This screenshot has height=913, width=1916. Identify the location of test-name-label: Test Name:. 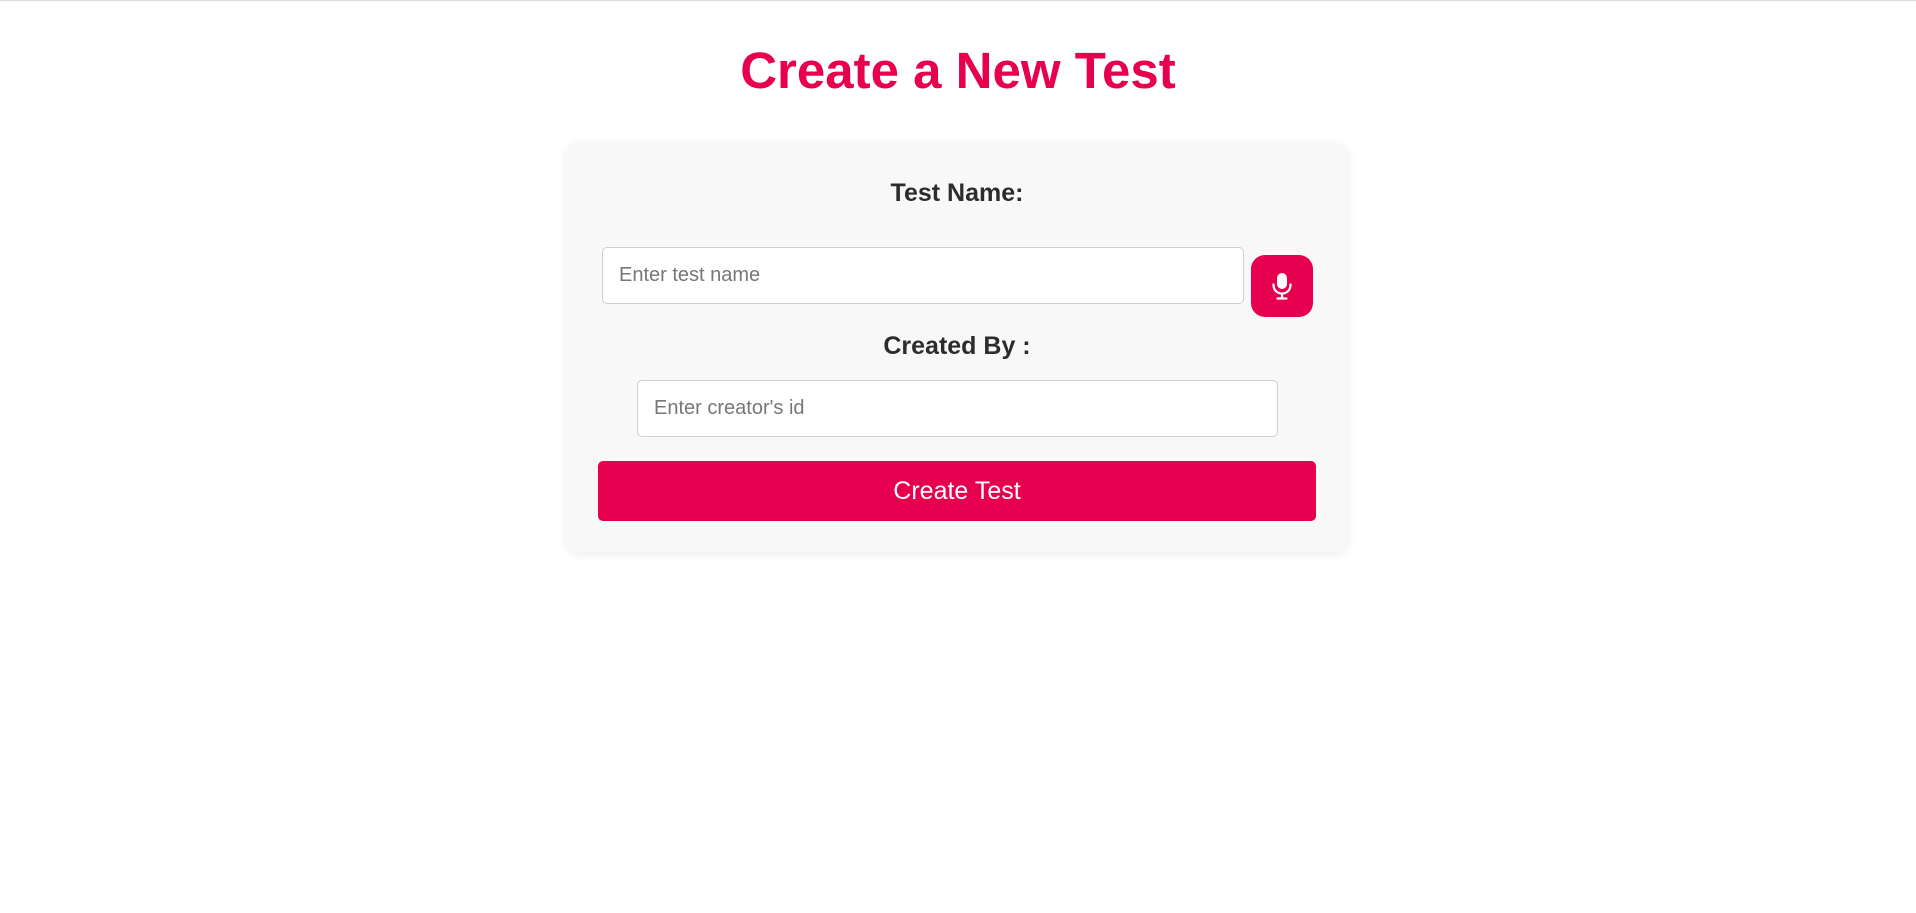
(957, 193).